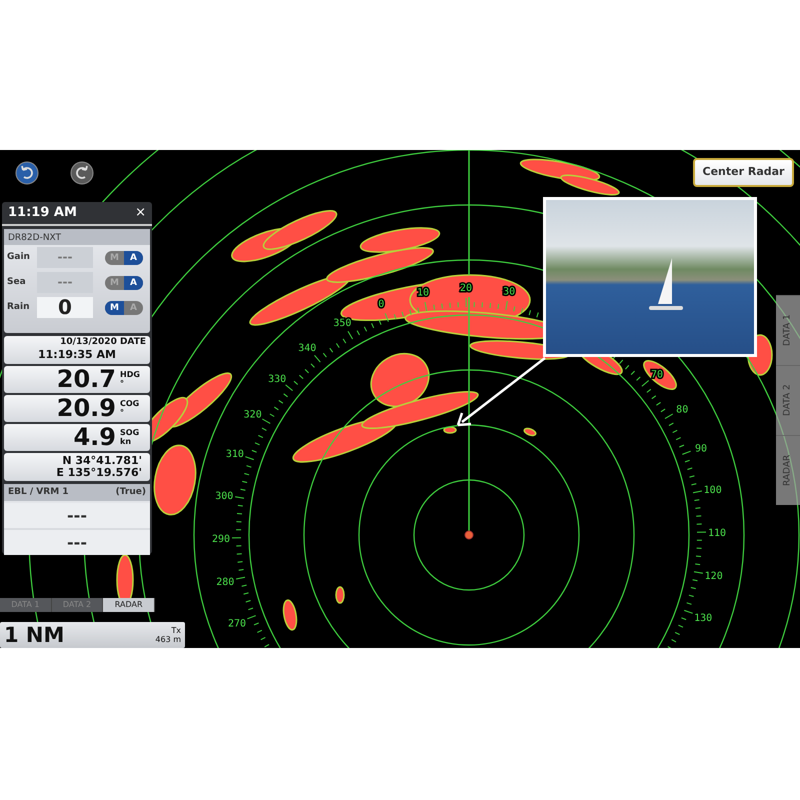 Image resolution: width=800 pixels, height=800 pixels. I want to click on bearing-label: 300, so click(224, 496).